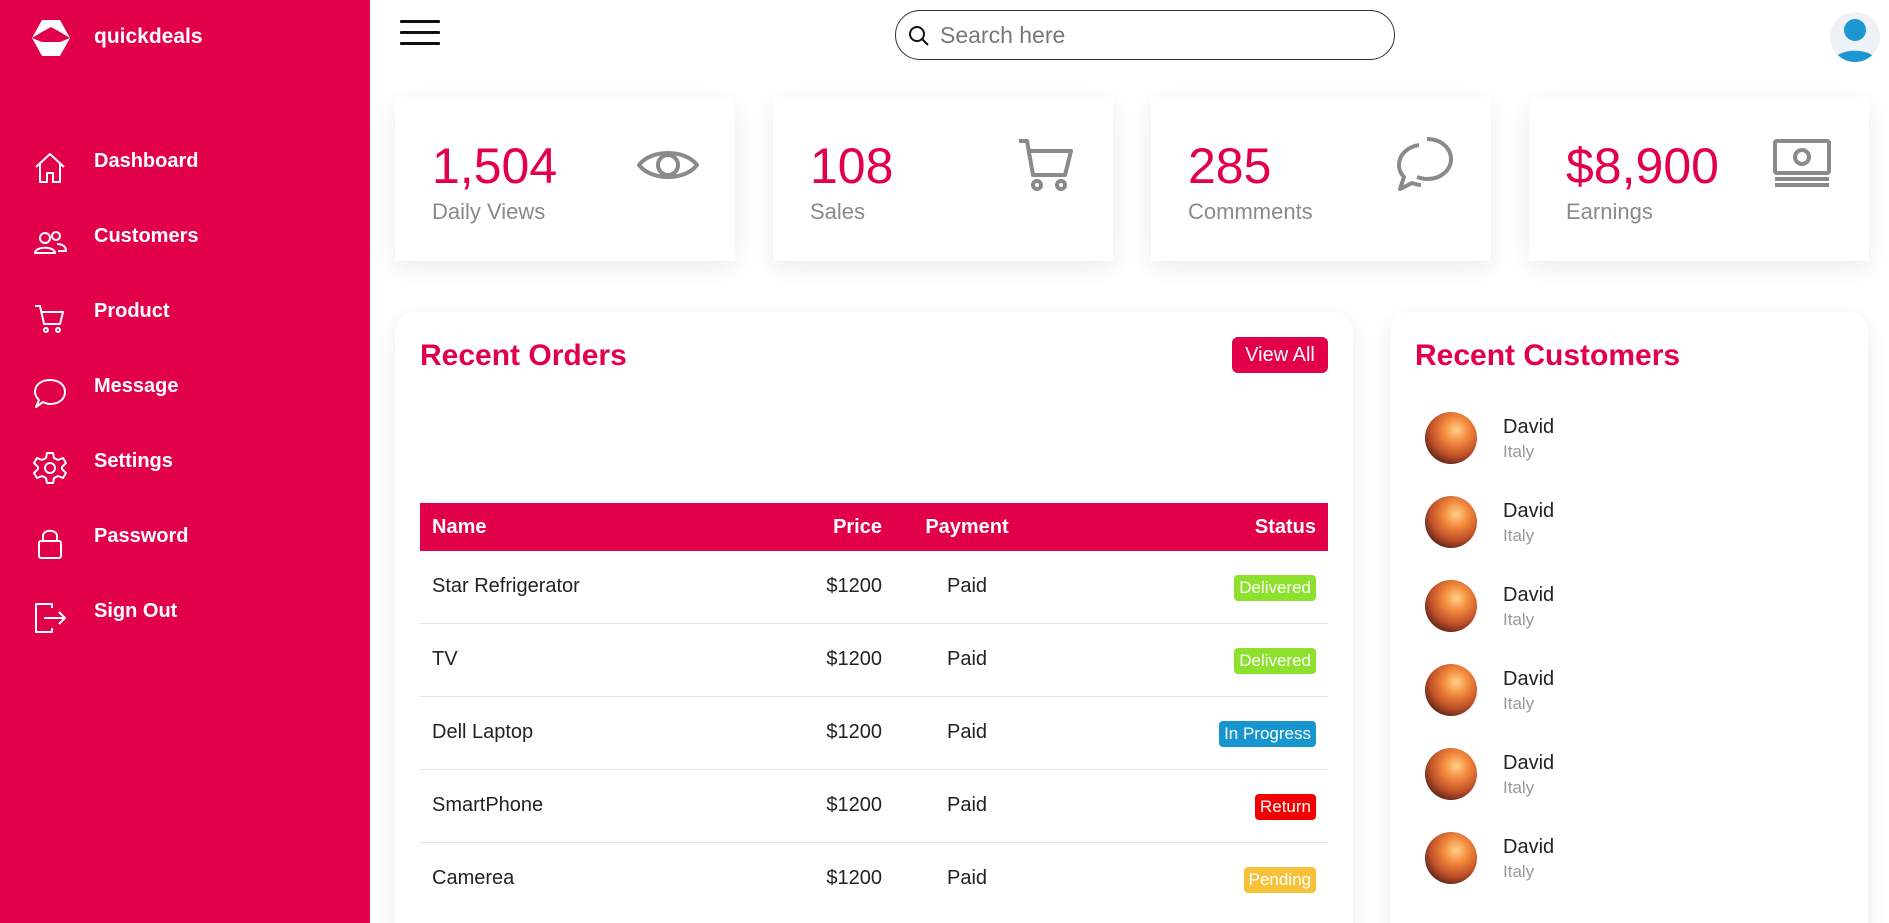 This screenshot has height=923, width=1889. What do you see at coordinates (1855, 40) in the screenshot?
I see `user-icon` at bounding box center [1855, 40].